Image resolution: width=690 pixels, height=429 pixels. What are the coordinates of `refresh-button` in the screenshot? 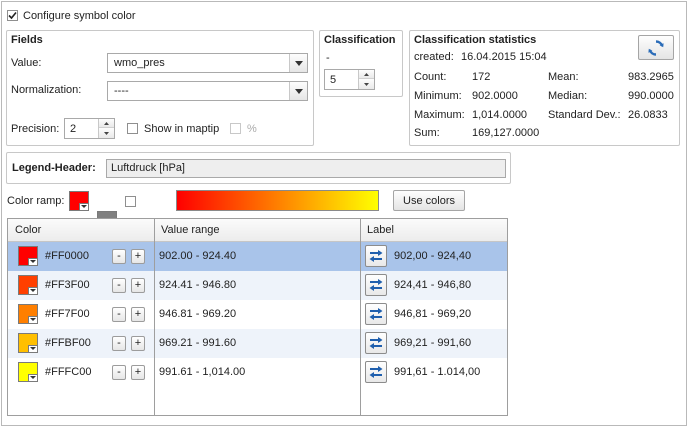 It's located at (656, 47).